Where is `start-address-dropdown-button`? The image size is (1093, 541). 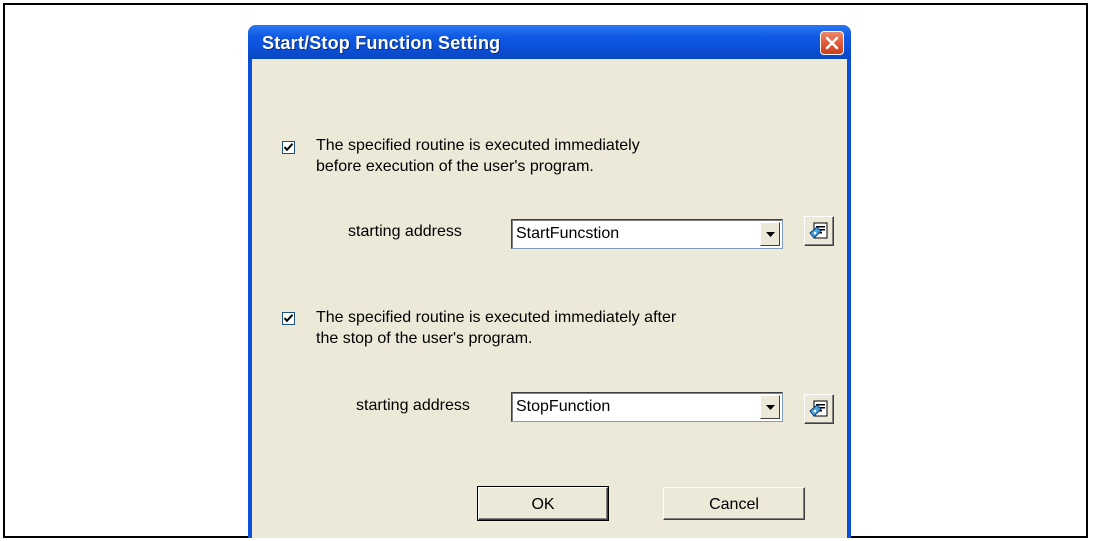 start-address-dropdown-button is located at coordinates (770, 234).